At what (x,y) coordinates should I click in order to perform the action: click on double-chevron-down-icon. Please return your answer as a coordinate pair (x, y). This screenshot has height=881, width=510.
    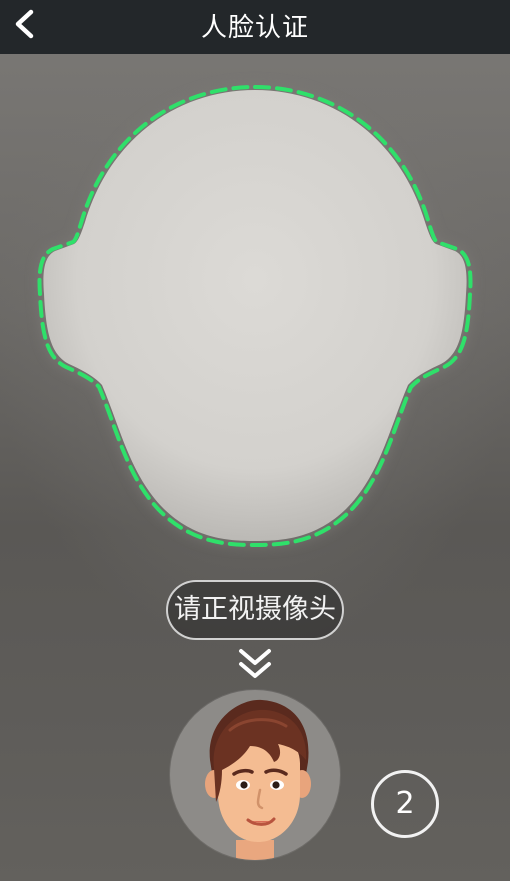
    Looking at the image, I should click on (255, 663).